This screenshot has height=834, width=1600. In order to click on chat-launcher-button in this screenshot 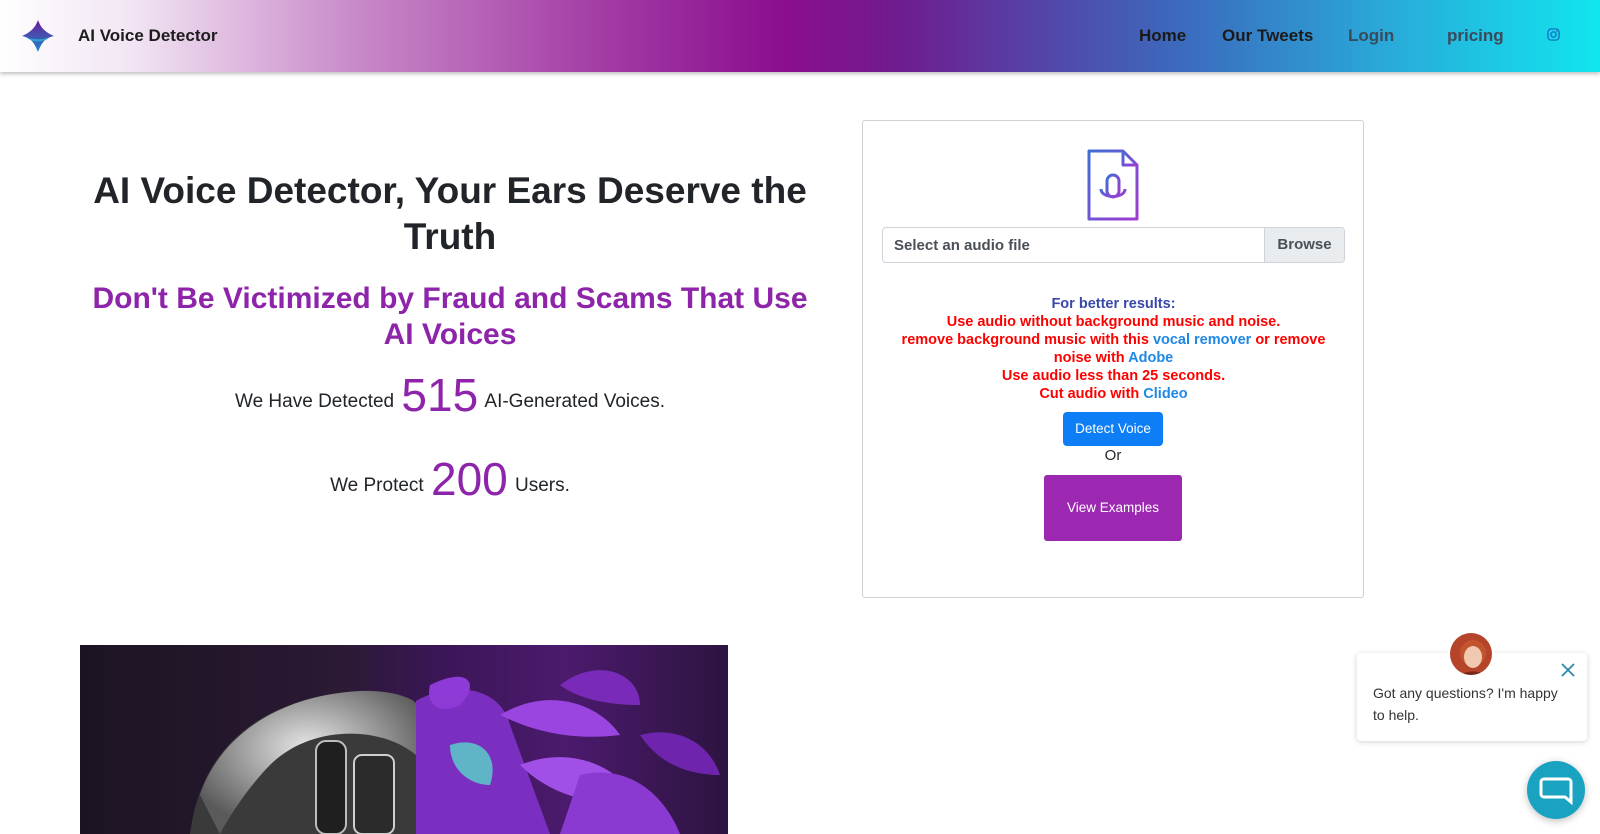, I will do `click(1556, 790)`.